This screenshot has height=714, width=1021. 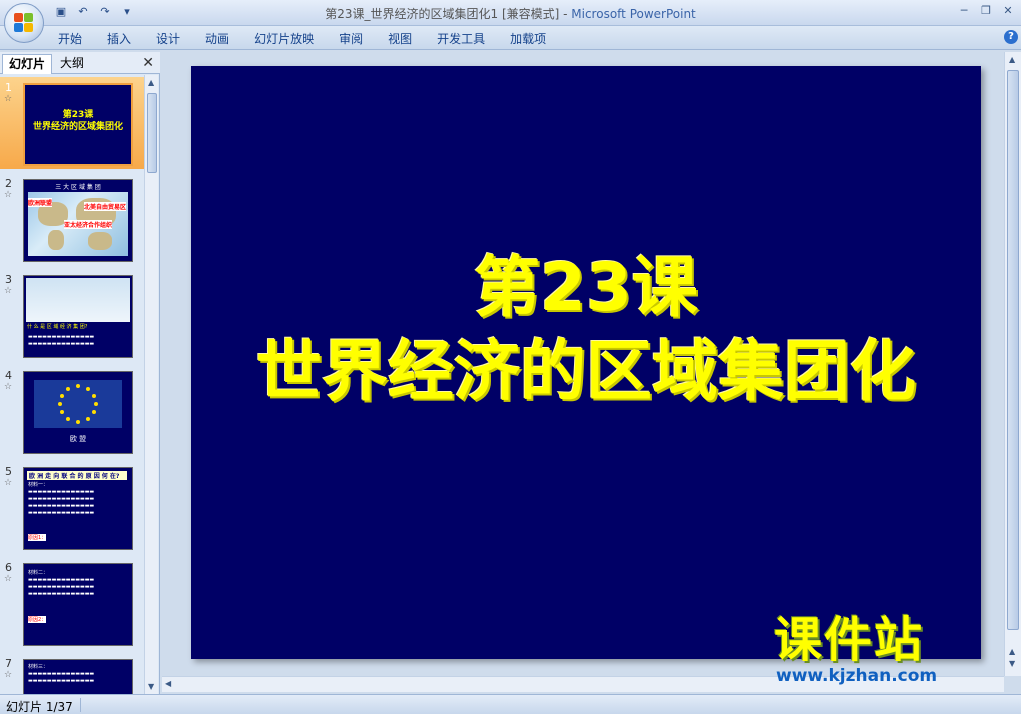 What do you see at coordinates (168, 39) in the screenshot?
I see `tab-design: 设计` at bounding box center [168, 39].